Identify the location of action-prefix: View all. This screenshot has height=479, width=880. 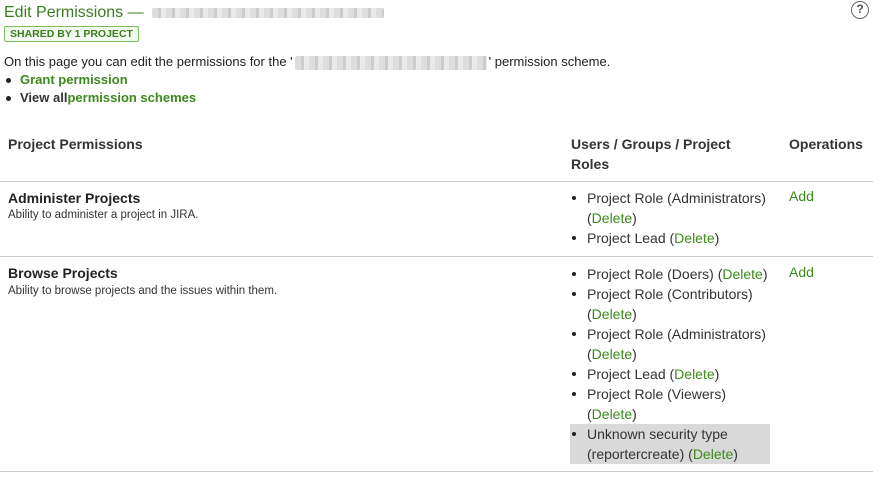
(44, 97).